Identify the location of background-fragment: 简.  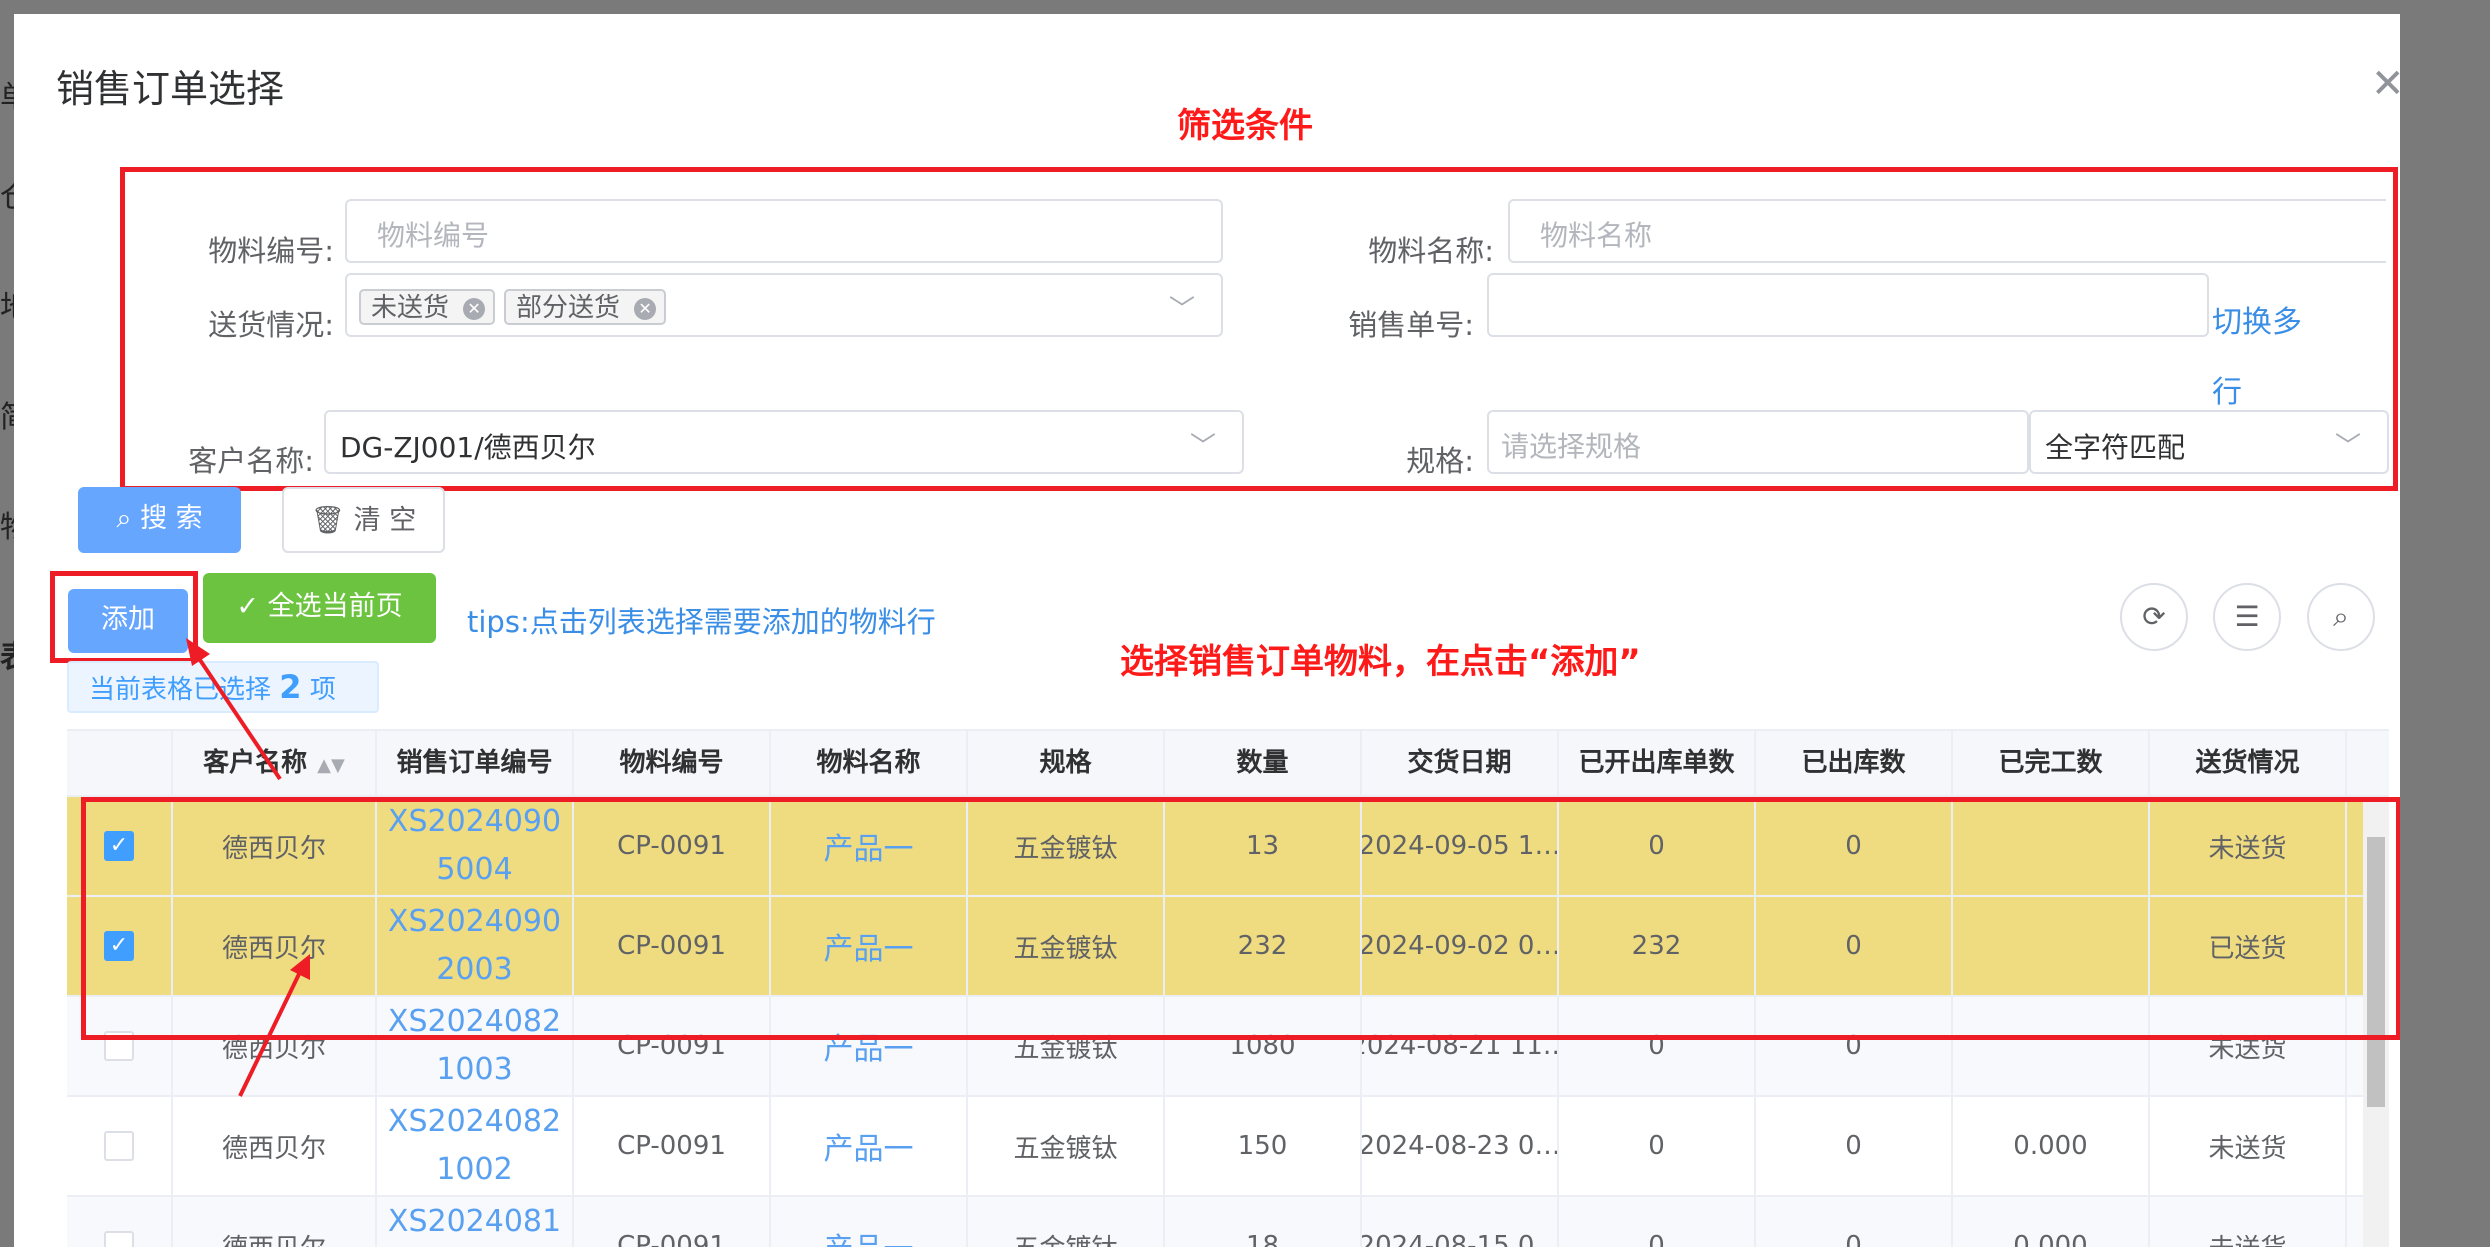
(7, 414).